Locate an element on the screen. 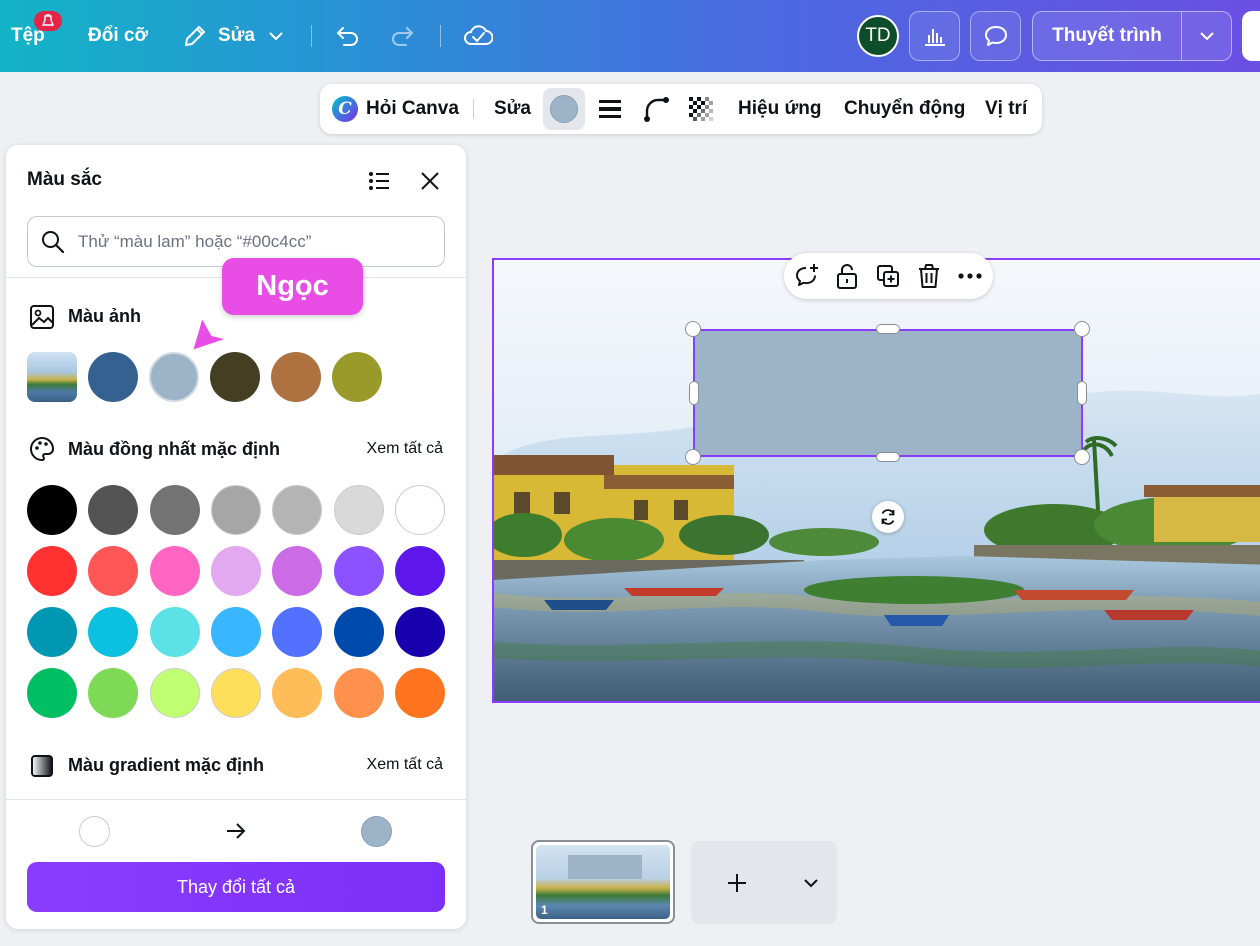 Image resolution: width=1260 pixels, height=946 pixels. position-button: Vị trí is located at coordinates (1006, 109).